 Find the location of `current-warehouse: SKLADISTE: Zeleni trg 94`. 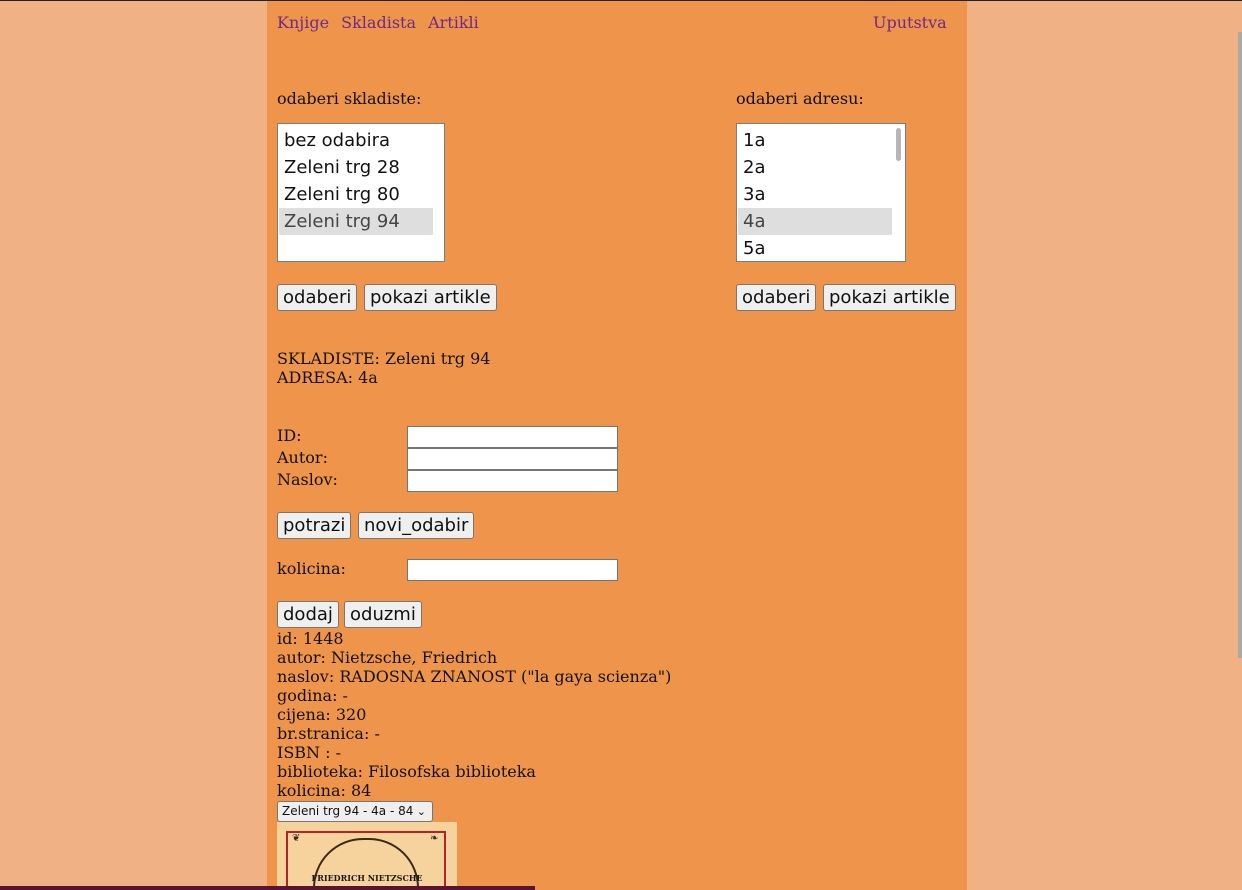

current-warehouse: SKLADISTE: Zeleni trg 94 is located at coordinates (384, 358).